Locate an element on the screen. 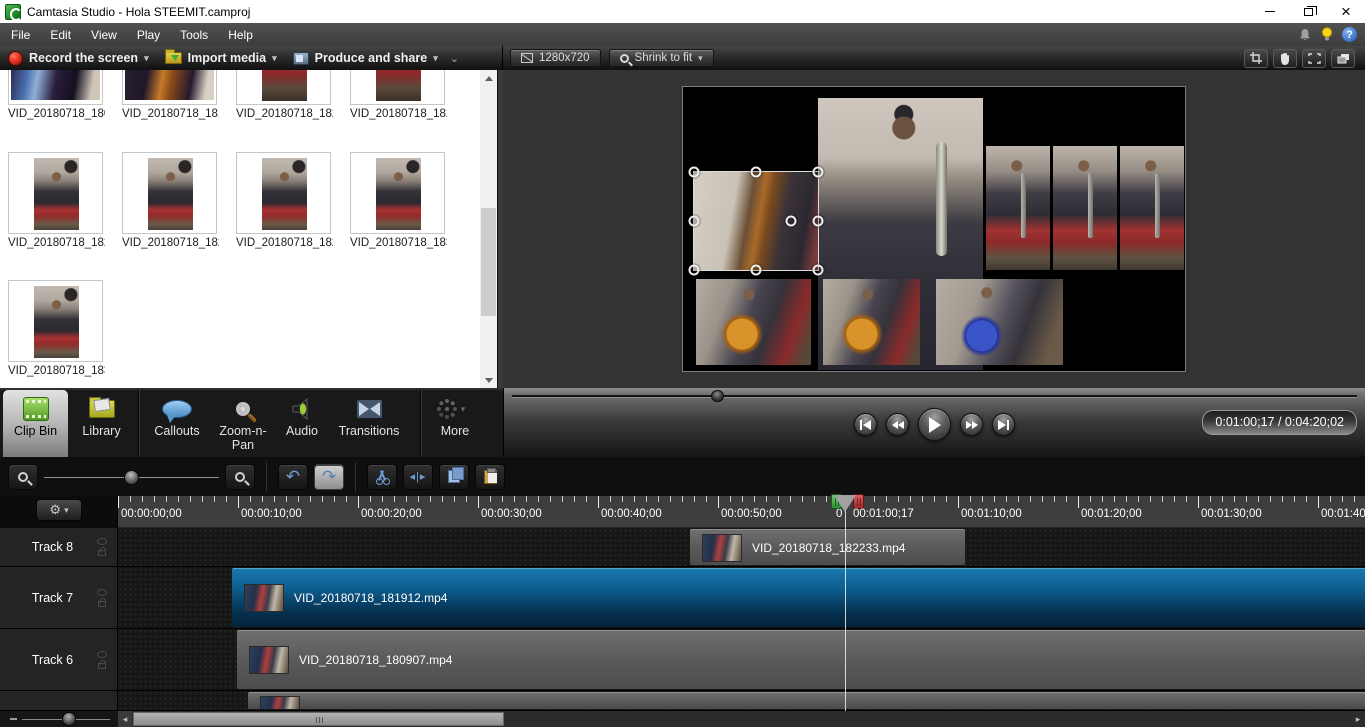 The height and width of the screenshot is (727, 1365). track-height-thumb is located at coordinates (69, 719).